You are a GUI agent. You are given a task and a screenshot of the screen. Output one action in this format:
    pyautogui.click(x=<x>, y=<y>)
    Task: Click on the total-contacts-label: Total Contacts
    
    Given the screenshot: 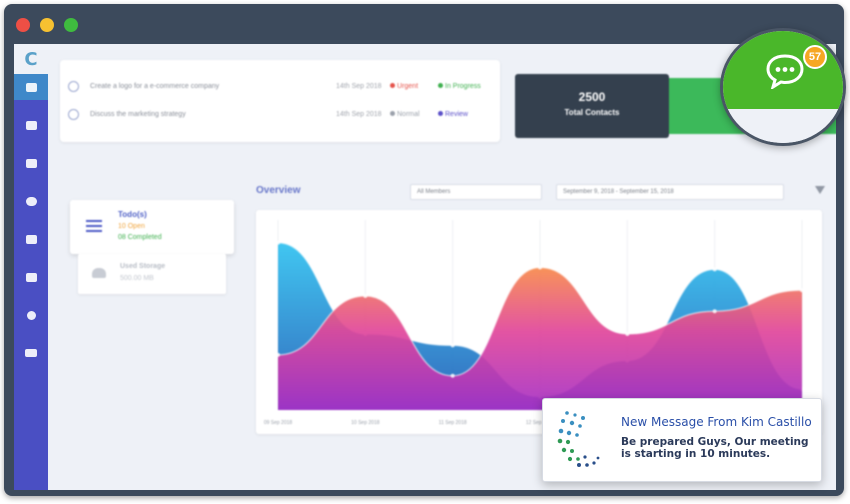 What is the action you would take?
    pyautogui.click(x=592, y=112)
    